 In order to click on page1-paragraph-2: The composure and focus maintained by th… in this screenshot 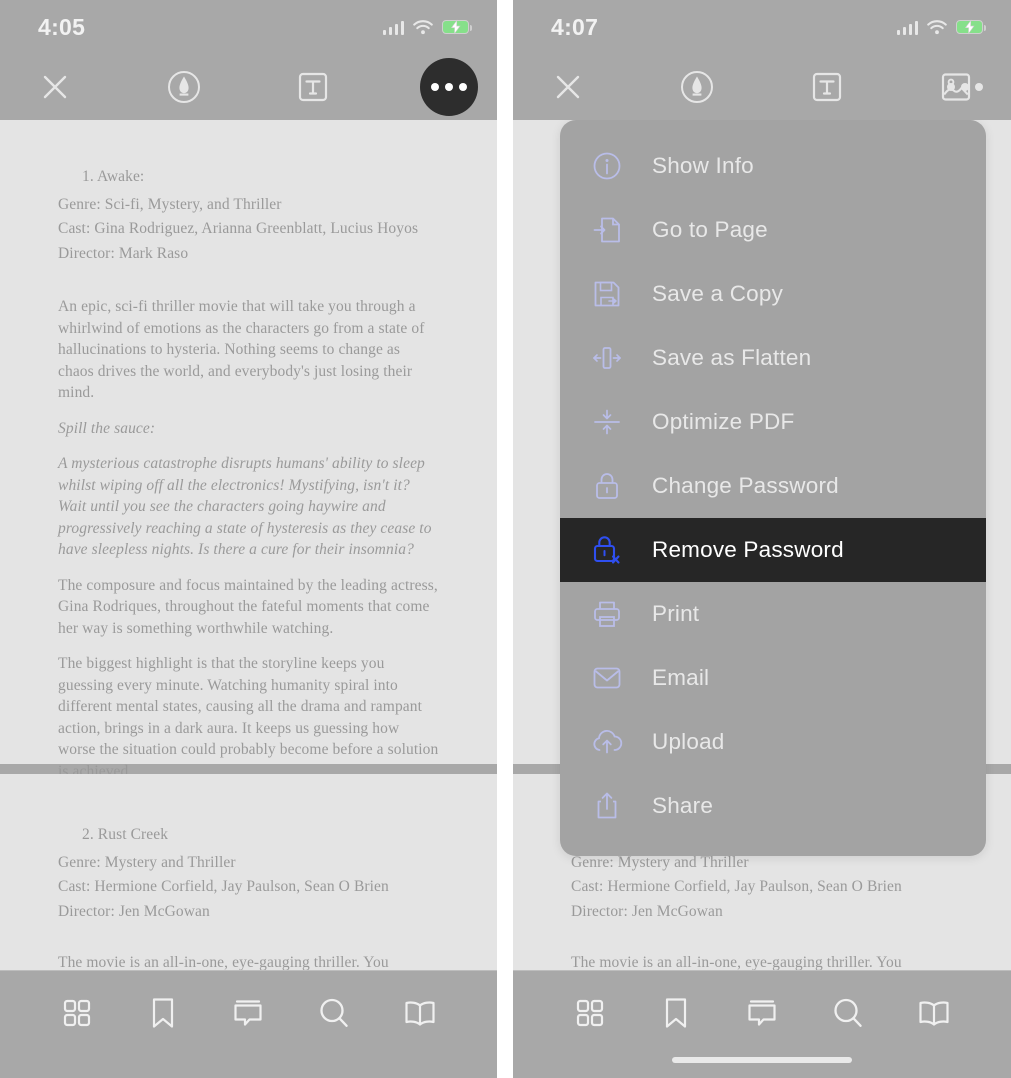, I will do `click(248, 606)`.